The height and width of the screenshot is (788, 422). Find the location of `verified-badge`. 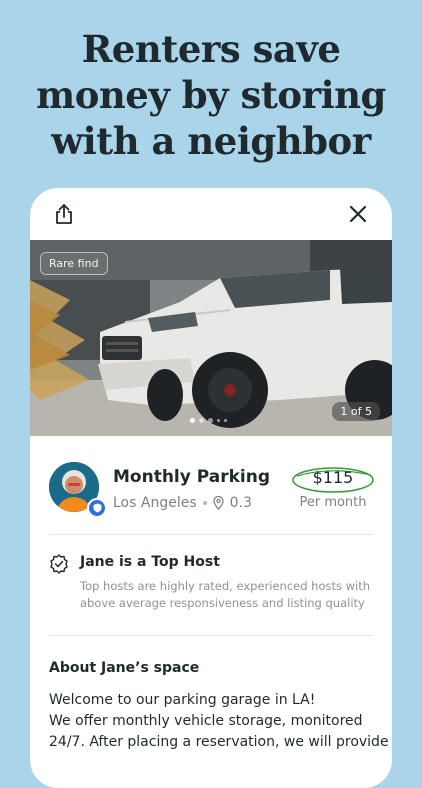

verified-badge is located at coordinates (97, 508).